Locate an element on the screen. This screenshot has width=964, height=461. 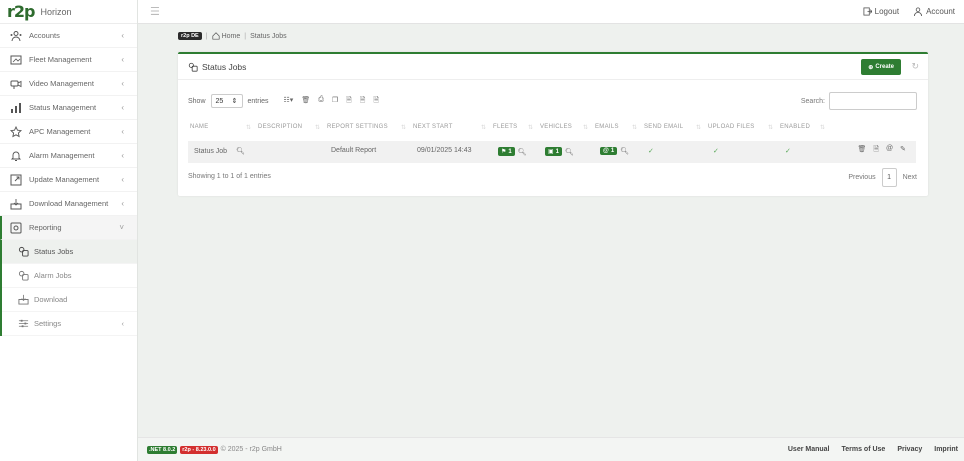
bar-chart-icon is located at coordinates (16, 108).